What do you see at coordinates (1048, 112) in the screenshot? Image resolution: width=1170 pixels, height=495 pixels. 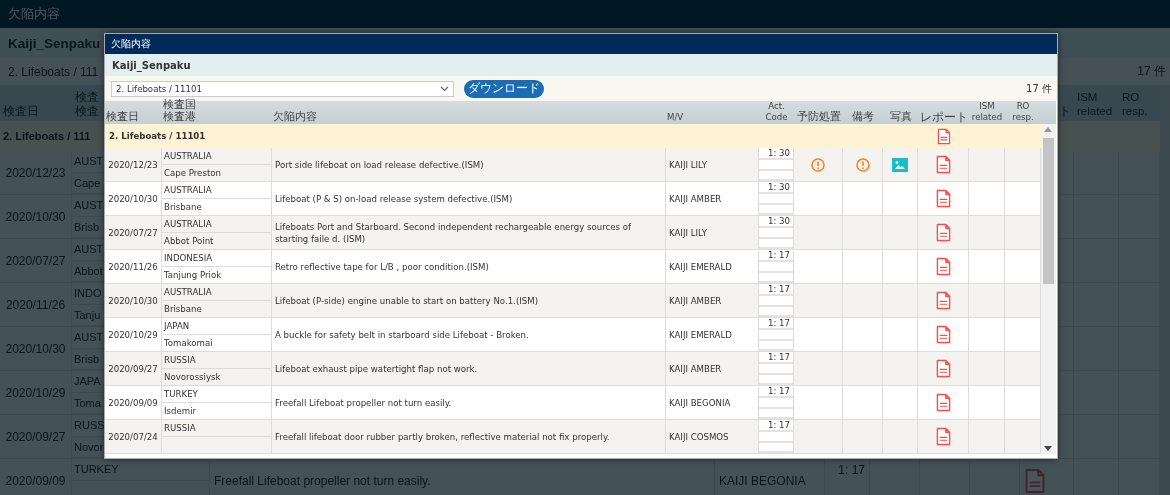 I see `header-cell` at bounding box center [1048, 112].